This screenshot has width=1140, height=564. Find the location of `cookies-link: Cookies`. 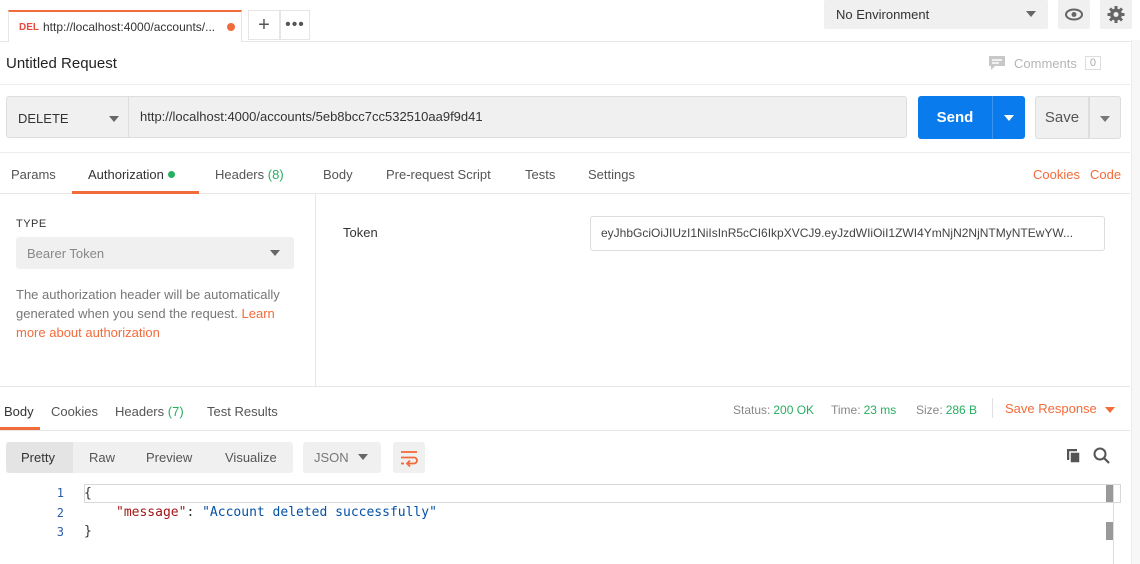

cookies-link: Cookies is located at coordinates (1056, 174).